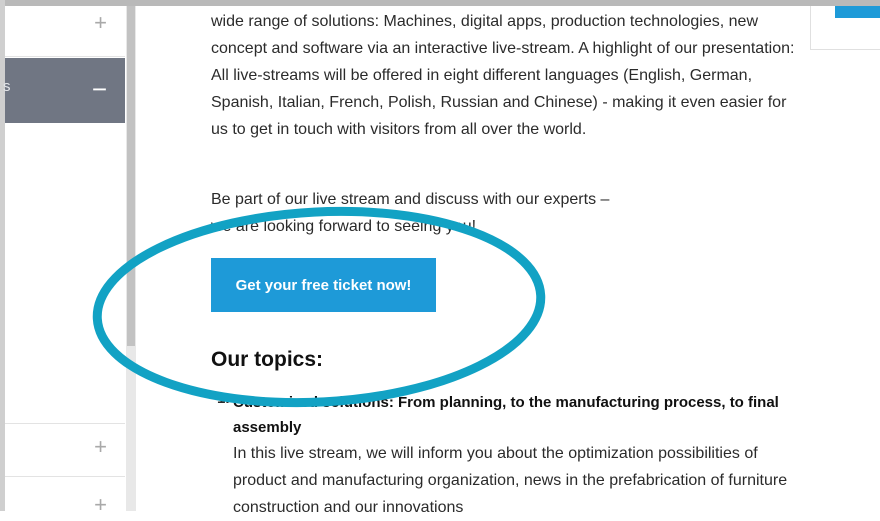 The width and height of the screenshot is (880, 521). Describe the element at coordinates (131, 176) in the screenshot. I see `scrollbar-thumb` at that location.